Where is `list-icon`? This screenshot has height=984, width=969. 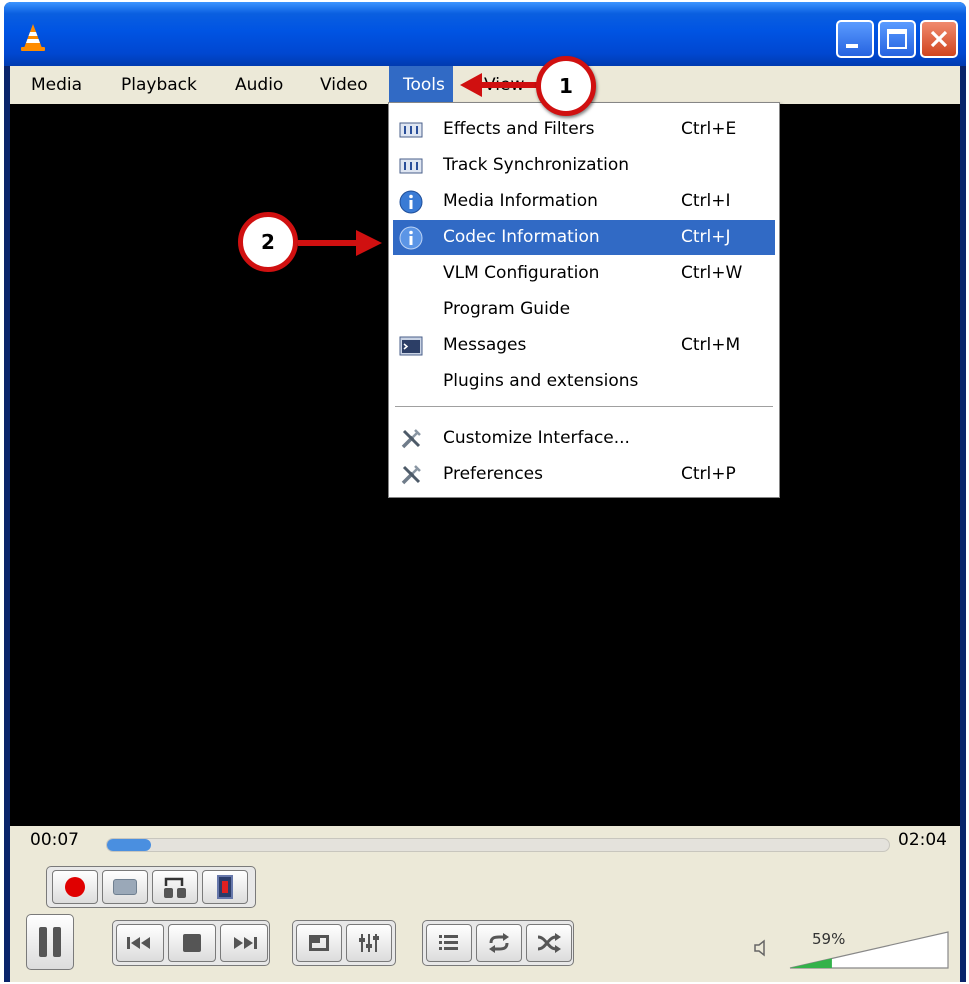
list-icon is located at coordinates (448, 942).